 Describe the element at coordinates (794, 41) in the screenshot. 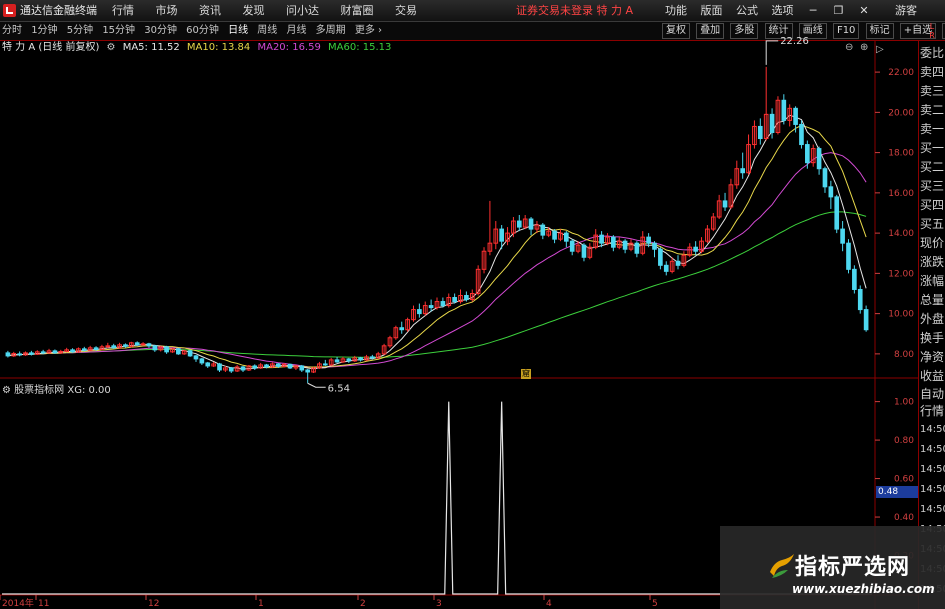

I see `high-price-label: 22.26` at that location.